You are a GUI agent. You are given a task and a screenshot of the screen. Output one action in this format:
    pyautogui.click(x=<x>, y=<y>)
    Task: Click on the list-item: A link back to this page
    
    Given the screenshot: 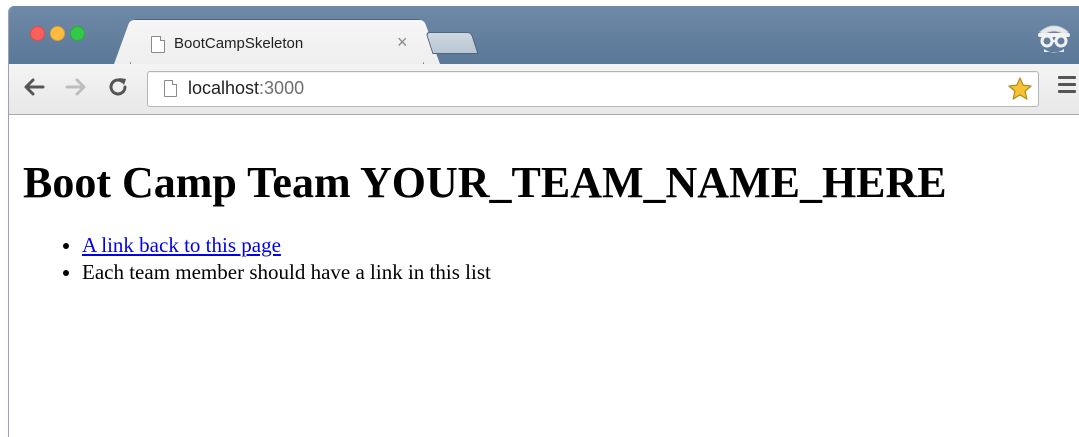 What is the action you would take?
    pyautogui.click(x=286, y=245)
    